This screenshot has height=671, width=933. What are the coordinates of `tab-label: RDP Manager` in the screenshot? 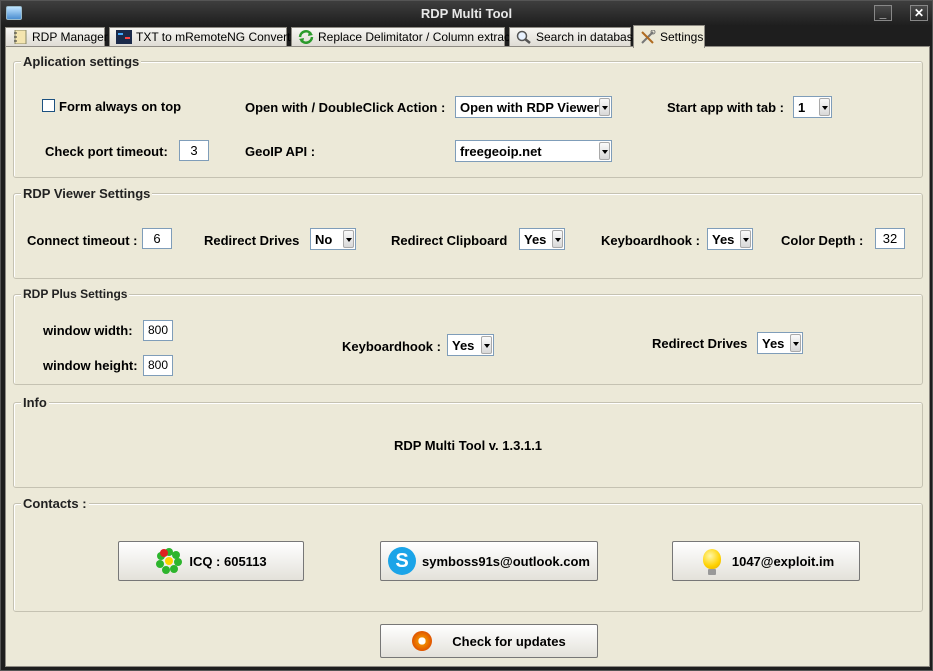 It's located at (70, 37).